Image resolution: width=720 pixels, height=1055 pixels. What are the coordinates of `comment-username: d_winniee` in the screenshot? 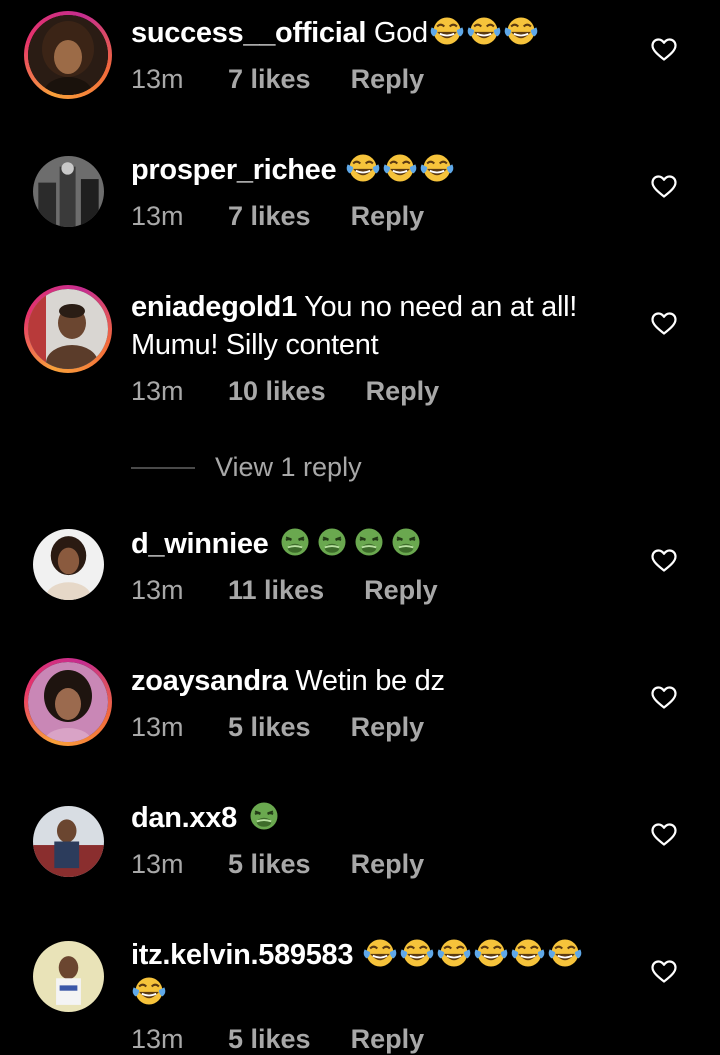 It's located at (200, 544).